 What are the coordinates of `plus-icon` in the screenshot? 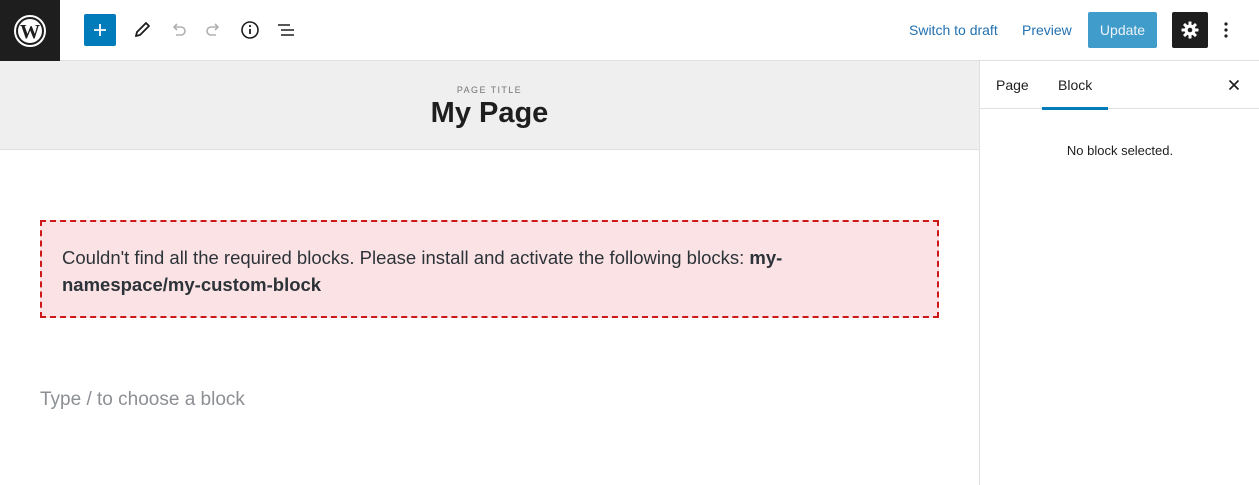 It's located at (100, 30).